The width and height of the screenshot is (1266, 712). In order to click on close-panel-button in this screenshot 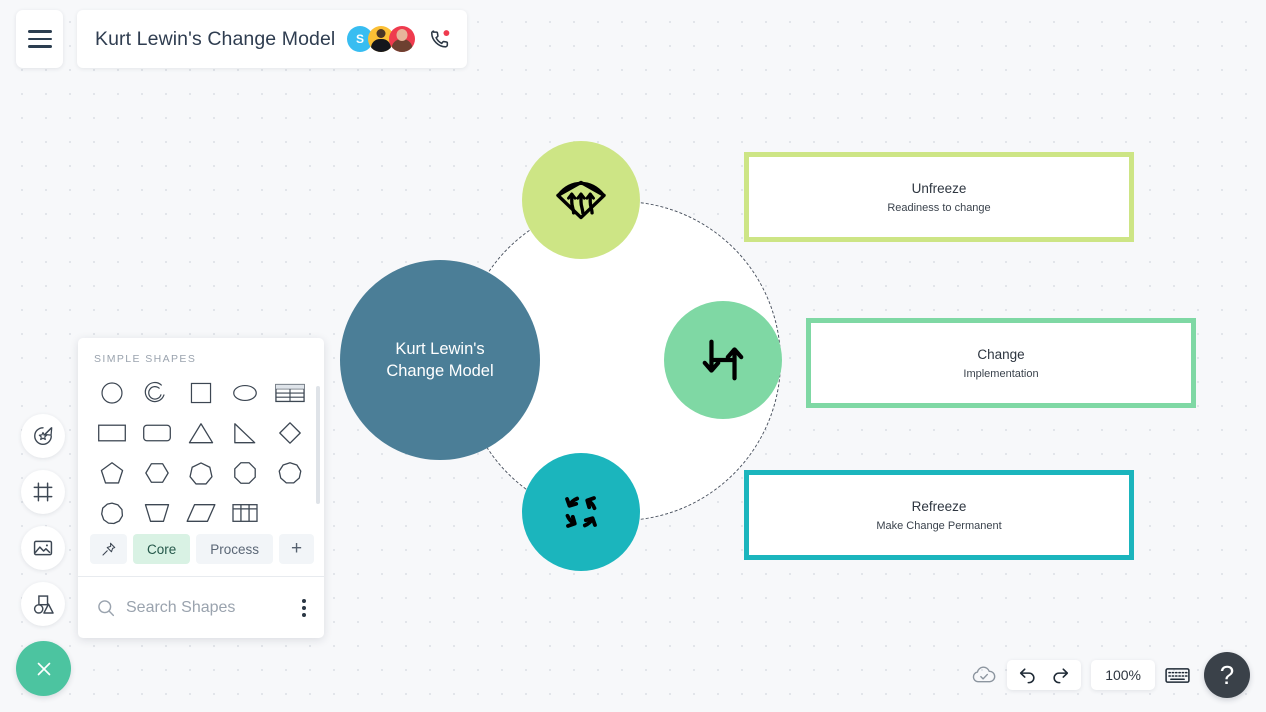, I will do `click(43, 668)`.